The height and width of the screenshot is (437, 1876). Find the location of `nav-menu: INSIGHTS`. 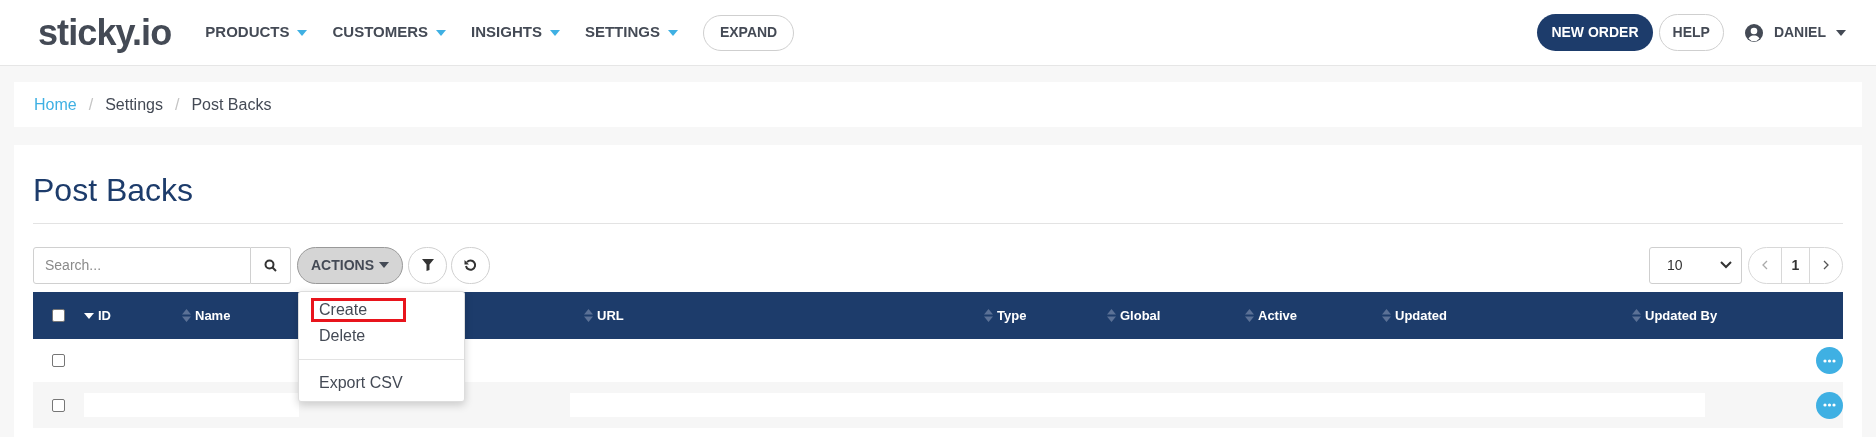

nav-menu: INSIGHTS is located at coordinates (515, 32).